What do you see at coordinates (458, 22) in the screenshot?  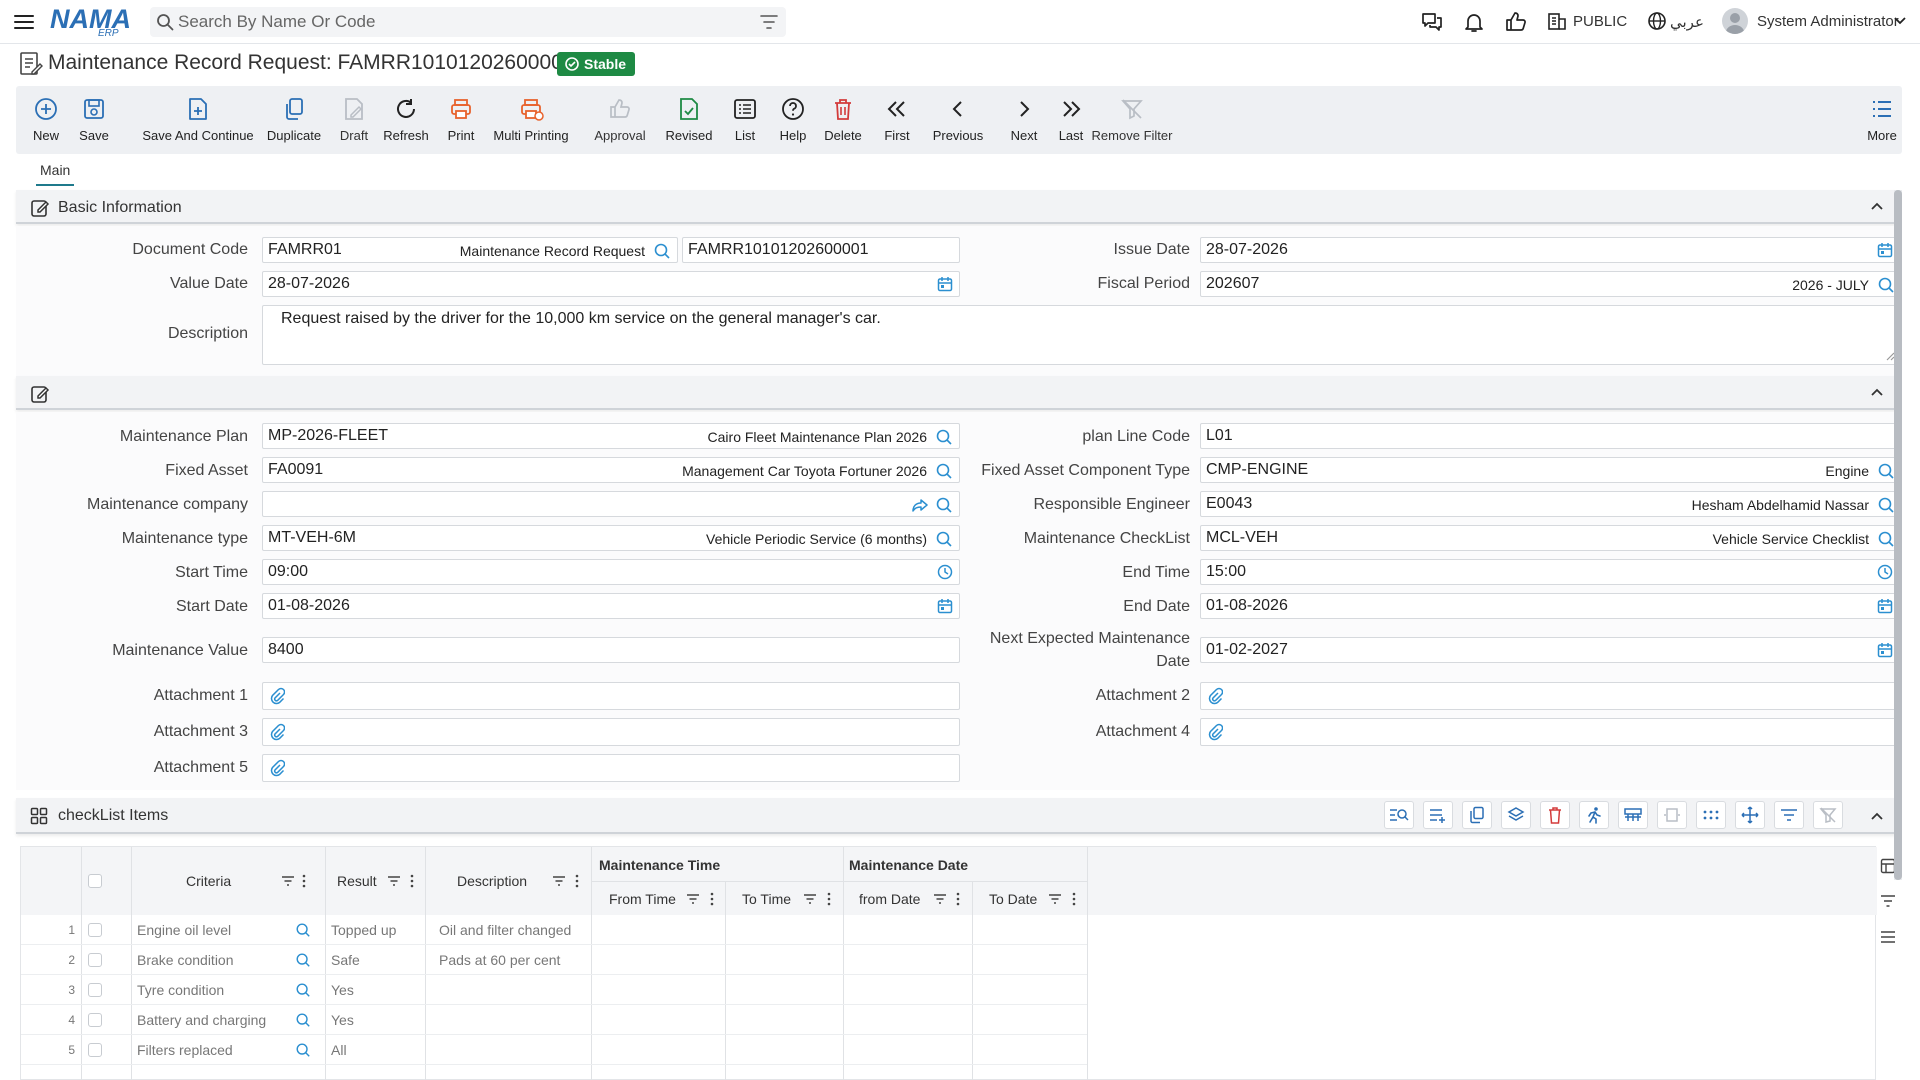 I see `search-input` at bounding box center [458, 22].